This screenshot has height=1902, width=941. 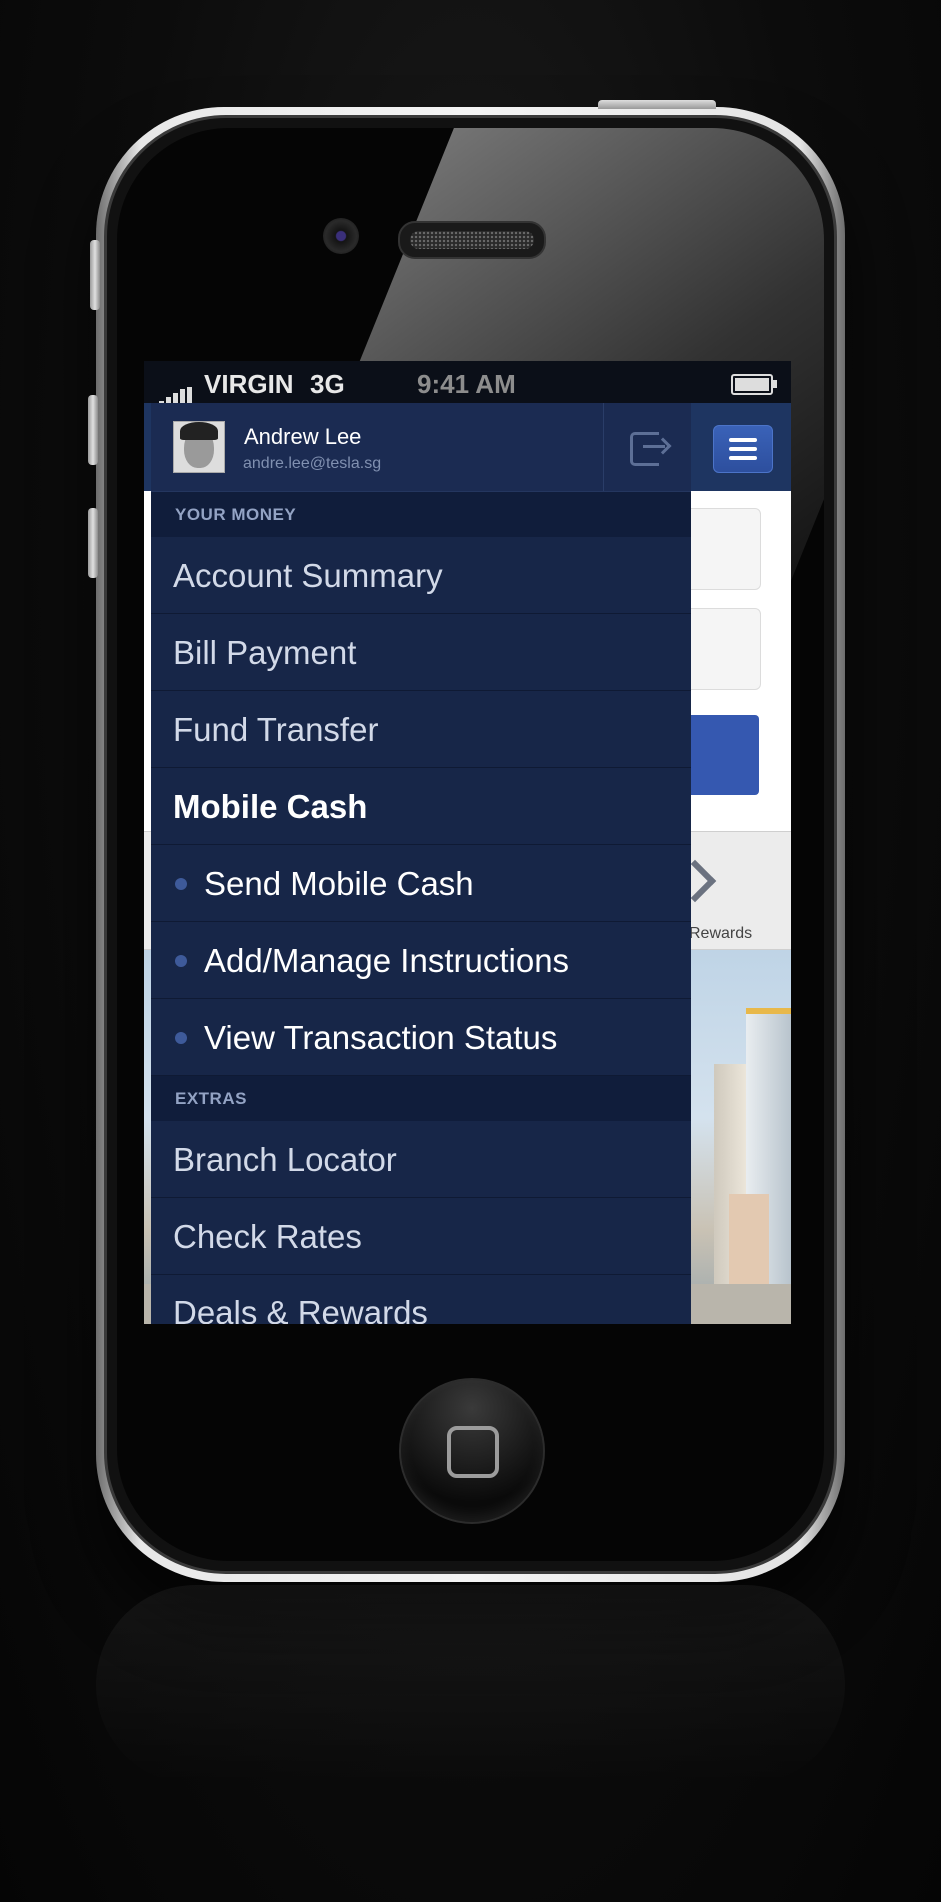 I want to click on home-square-icon, so click(x=473, y=1452).